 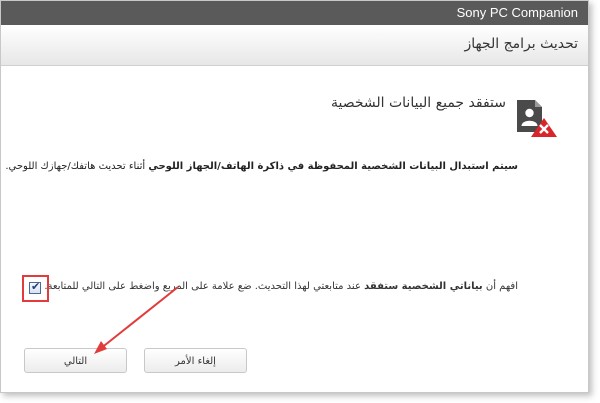 I want to click on ack-part1: افهم أن, so click(x=500, y=286).